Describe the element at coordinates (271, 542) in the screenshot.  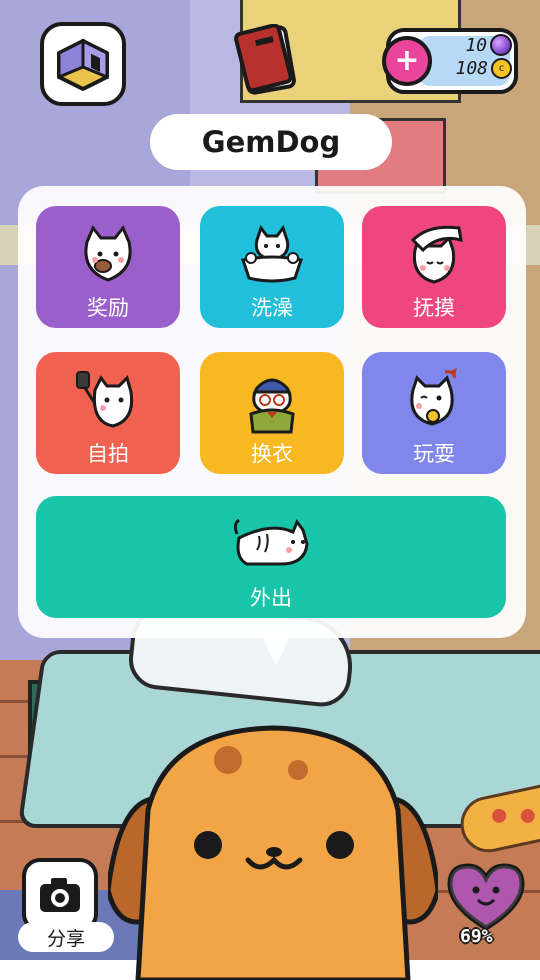
I see `go-out-cat-icon` at that location.